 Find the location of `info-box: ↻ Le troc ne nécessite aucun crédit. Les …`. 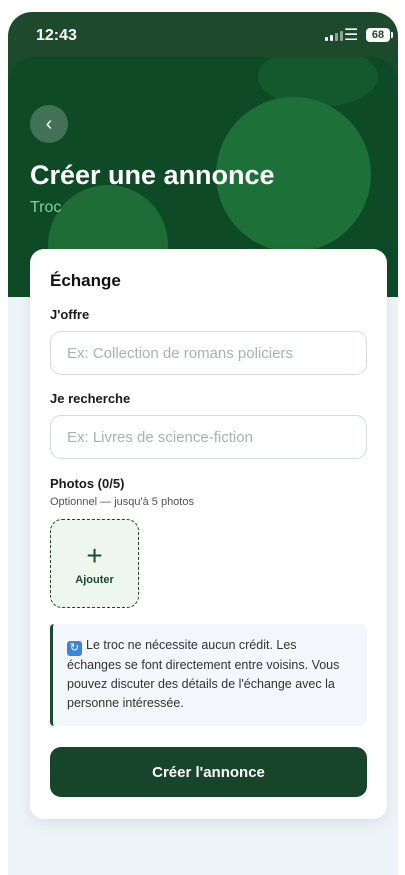

info-box: ↻ Le troc ne nécessite aucun crédit. Les … is located at coordinates (208, 675).